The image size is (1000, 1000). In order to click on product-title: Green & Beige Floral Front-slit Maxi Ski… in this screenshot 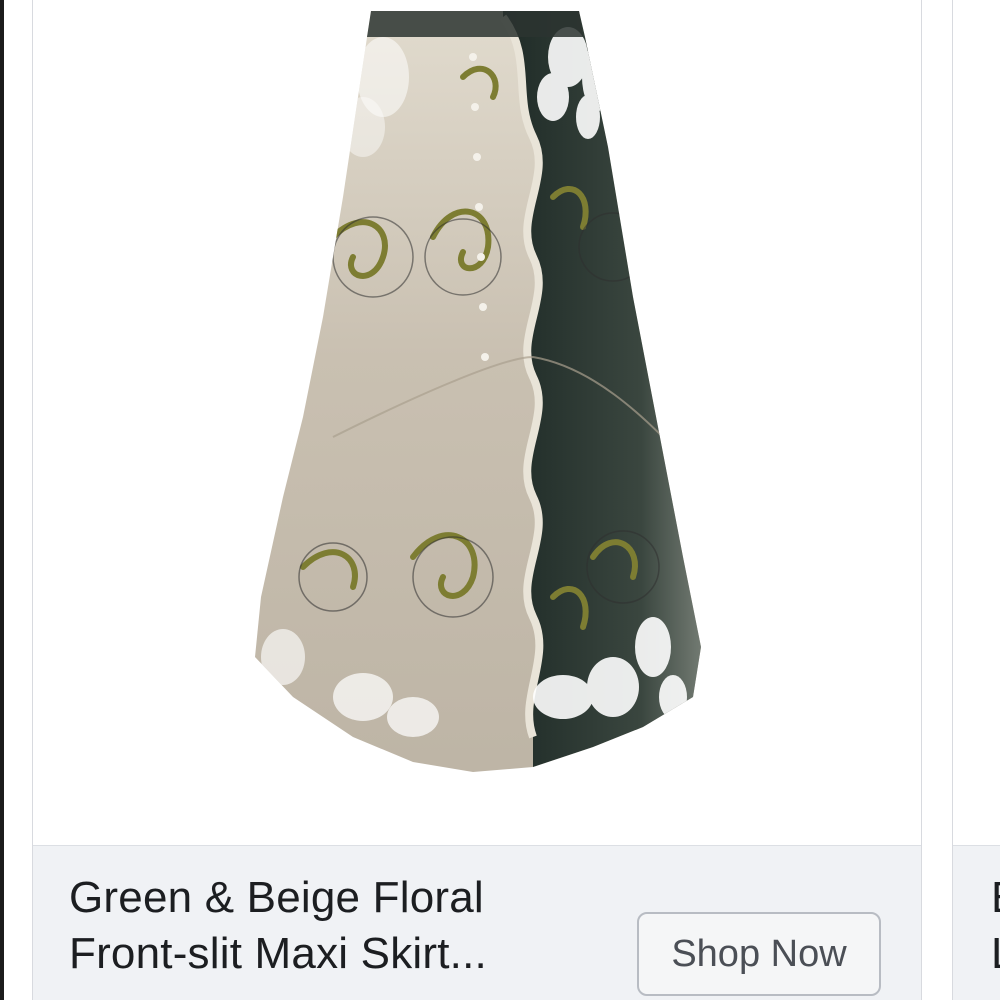, I will do `click(334, 926)`.